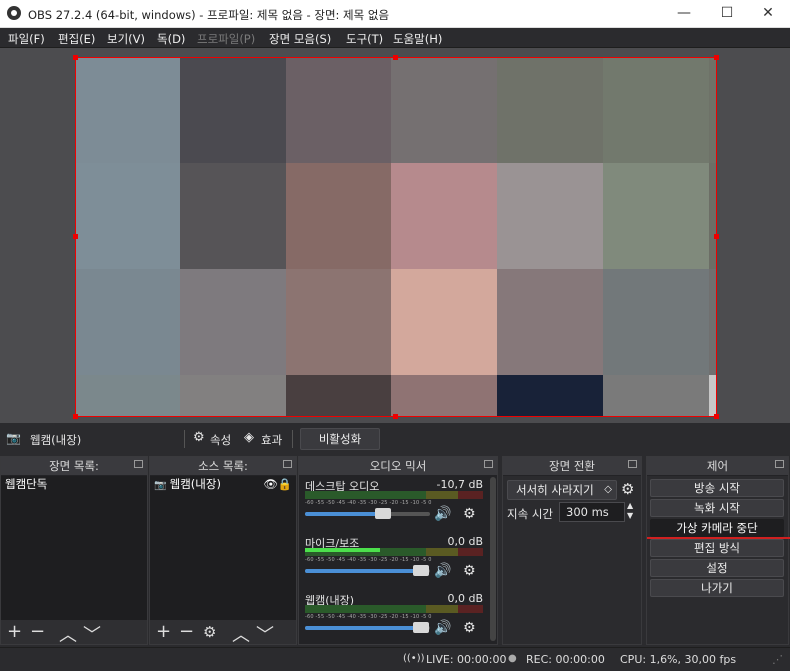 Image resolution: width=790 pixels, height=671 pixels. What do you see at coordinates (221, 466) in the screenshot?
I see `sources-title: 소스 목록` at bounding box center [221, 466].